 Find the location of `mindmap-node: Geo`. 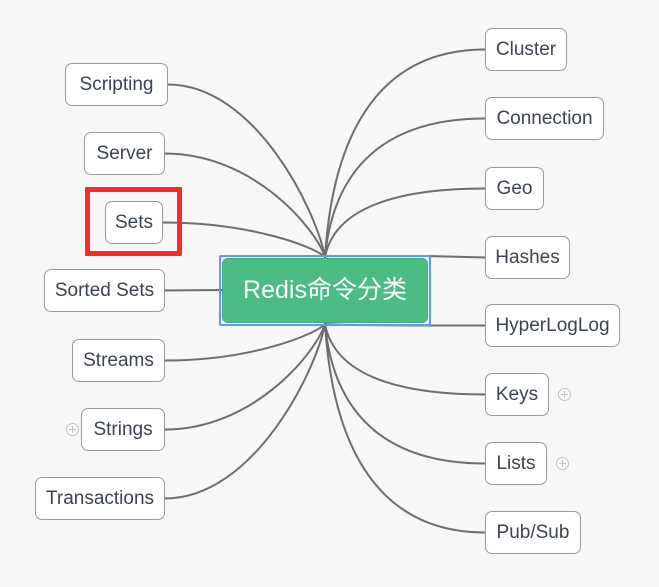

mindmap-node: Geo is located at coordinates (514, 188).